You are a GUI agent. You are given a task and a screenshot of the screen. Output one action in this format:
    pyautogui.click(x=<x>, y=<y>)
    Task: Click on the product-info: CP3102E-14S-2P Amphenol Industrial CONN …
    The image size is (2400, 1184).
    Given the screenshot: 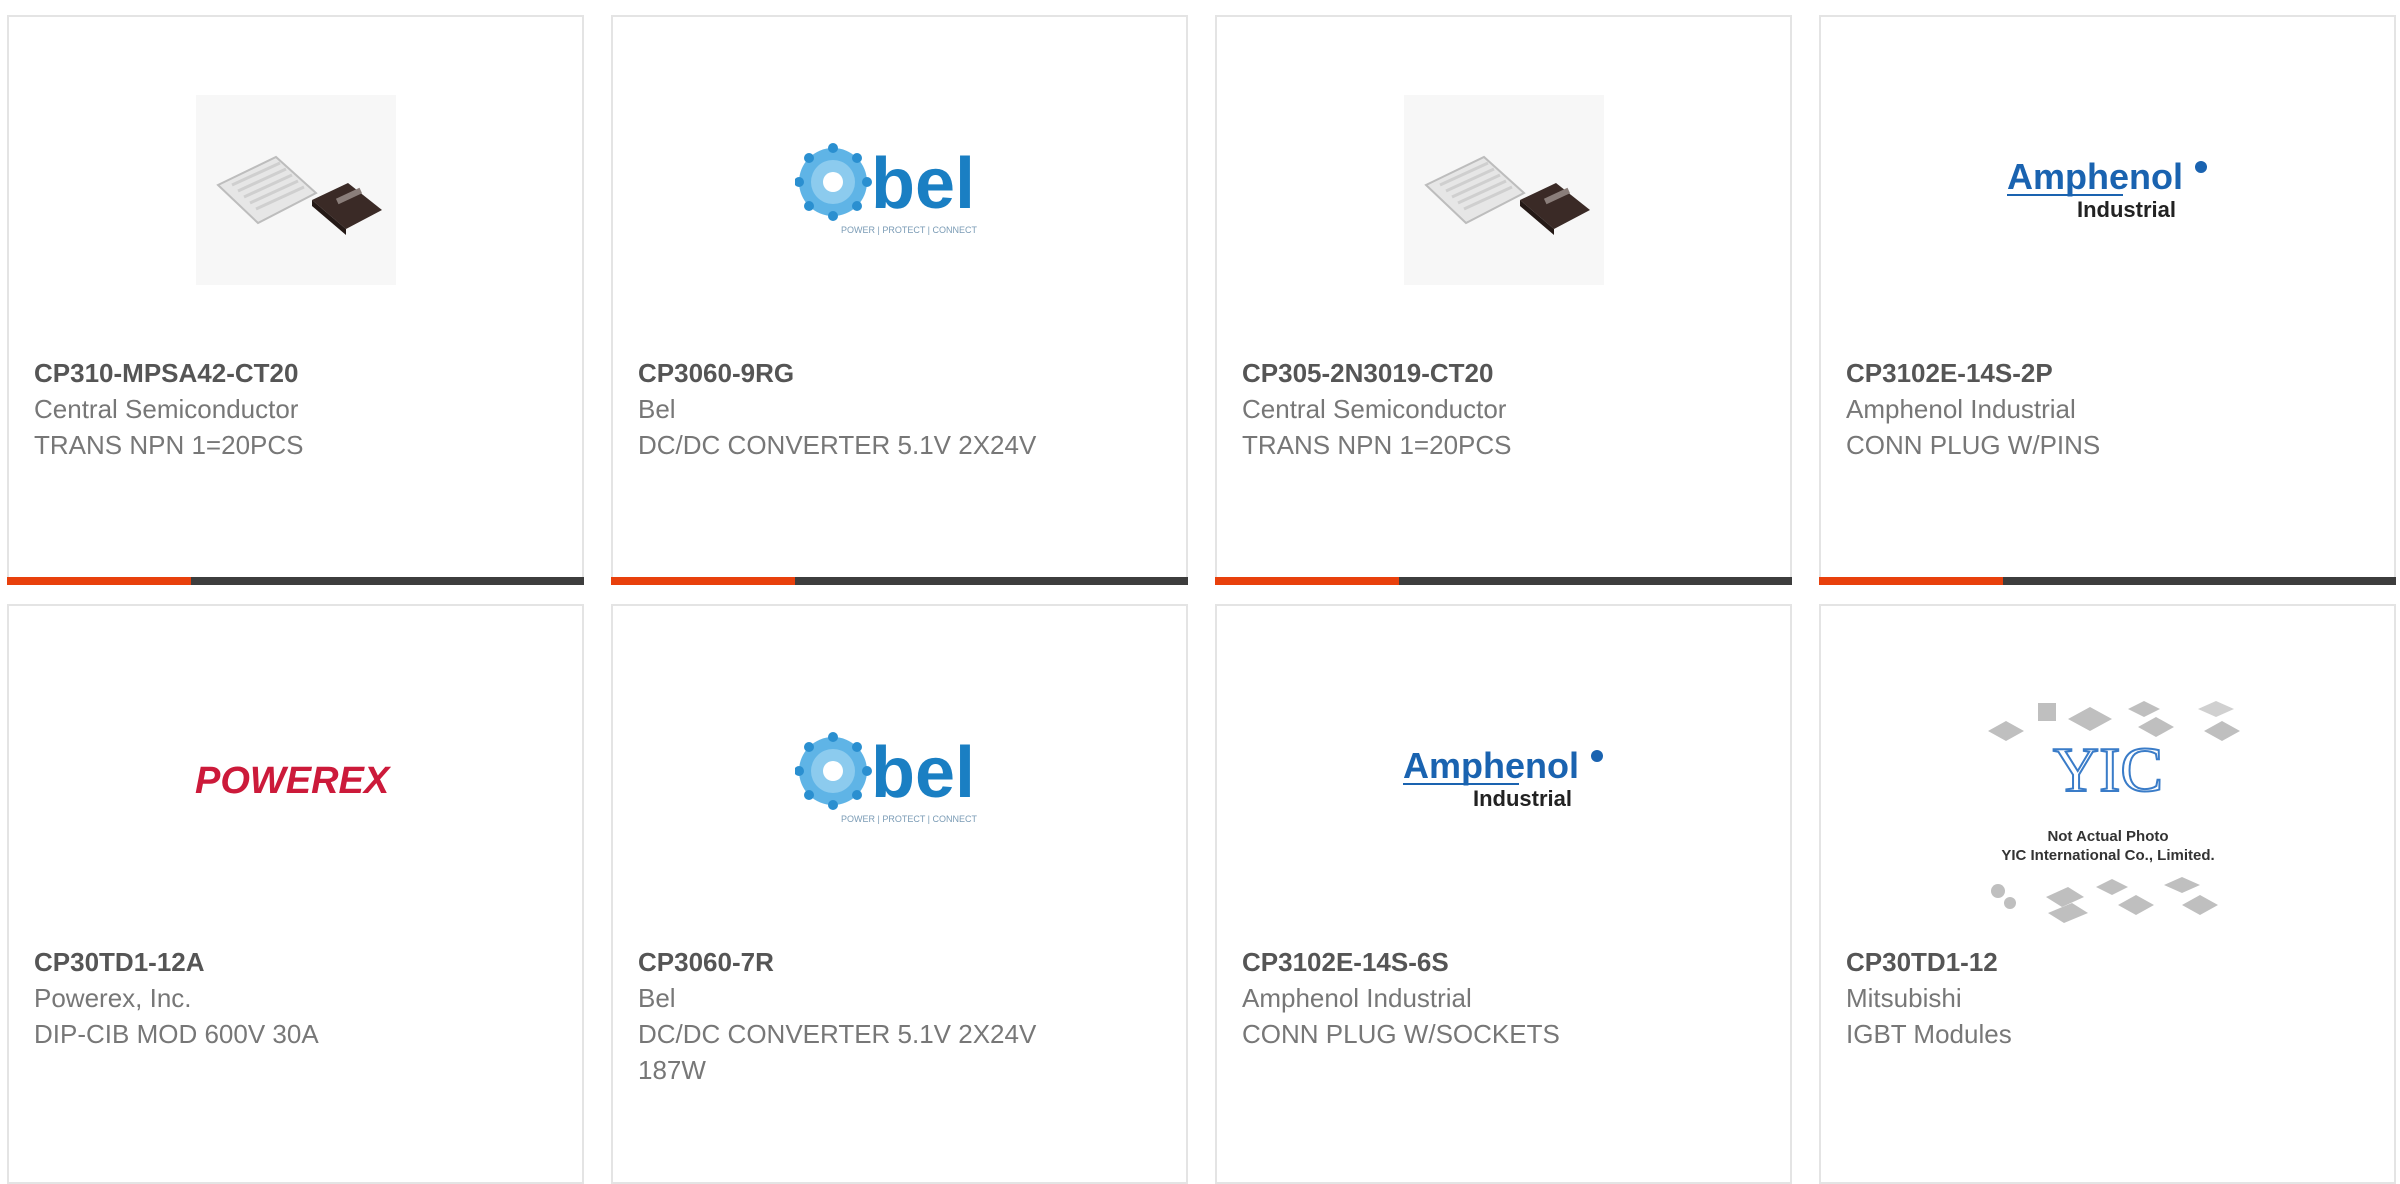 What is the action you would take?
    pyautogui.click(x=2110, y=409)
    